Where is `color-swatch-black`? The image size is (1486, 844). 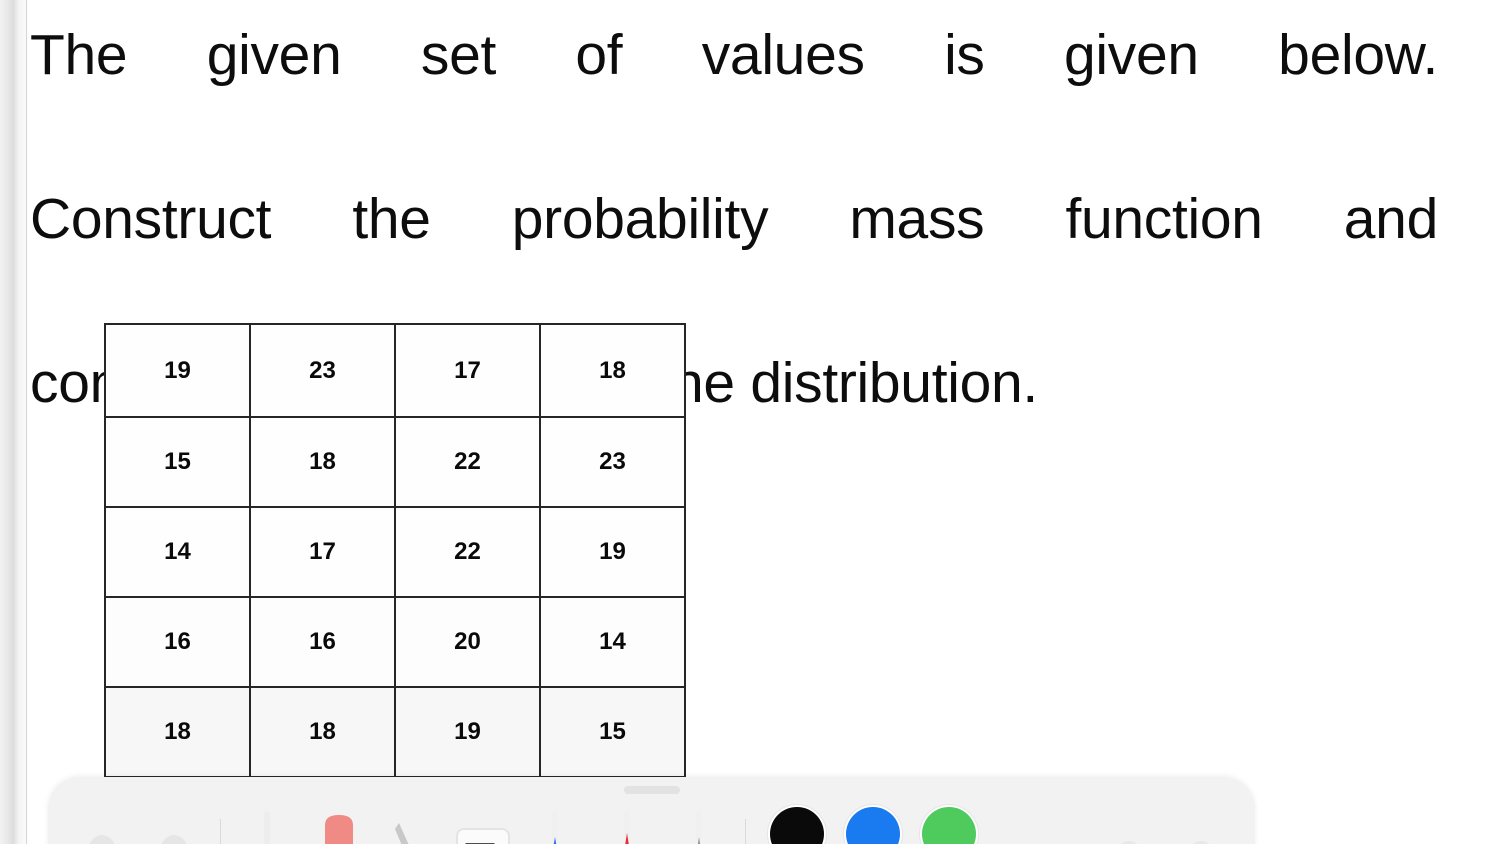 color-swatch-black is located at coordinates (797, 825).